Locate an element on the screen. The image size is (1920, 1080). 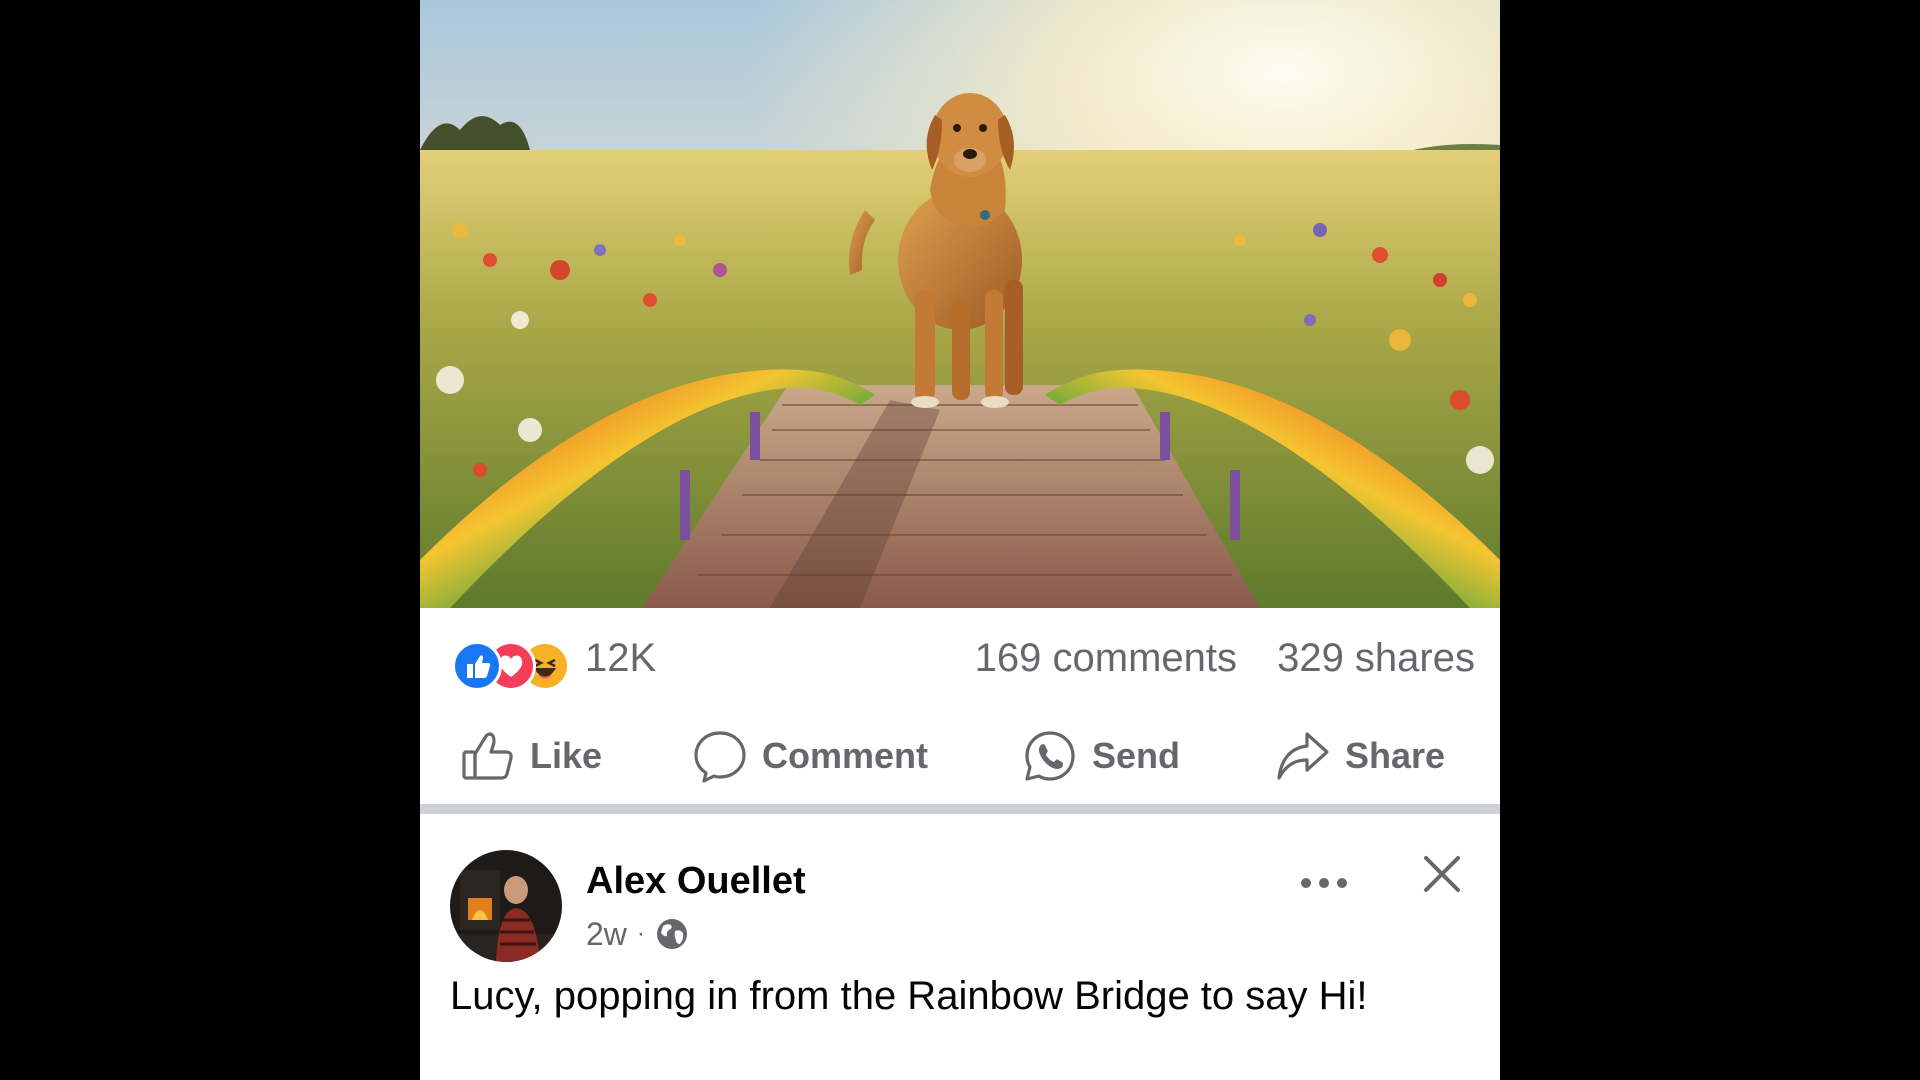
send-label: Send is located at coordinates (1136, 755).